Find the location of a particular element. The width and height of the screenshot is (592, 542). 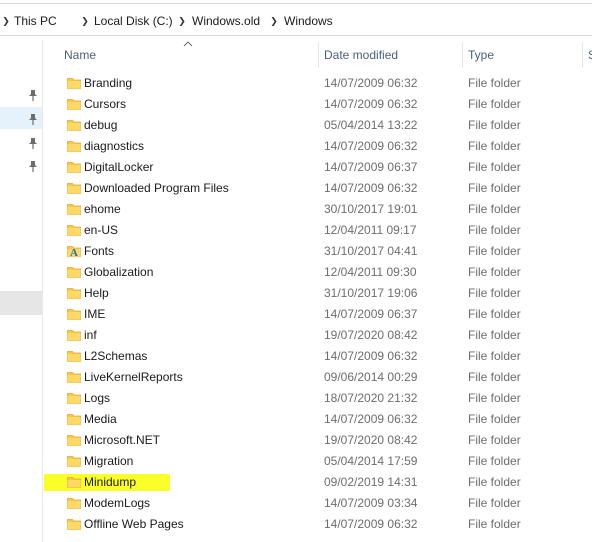

file-row: Logs 18/07/2020 21:32 File folder is located at coordinates (326, 398).